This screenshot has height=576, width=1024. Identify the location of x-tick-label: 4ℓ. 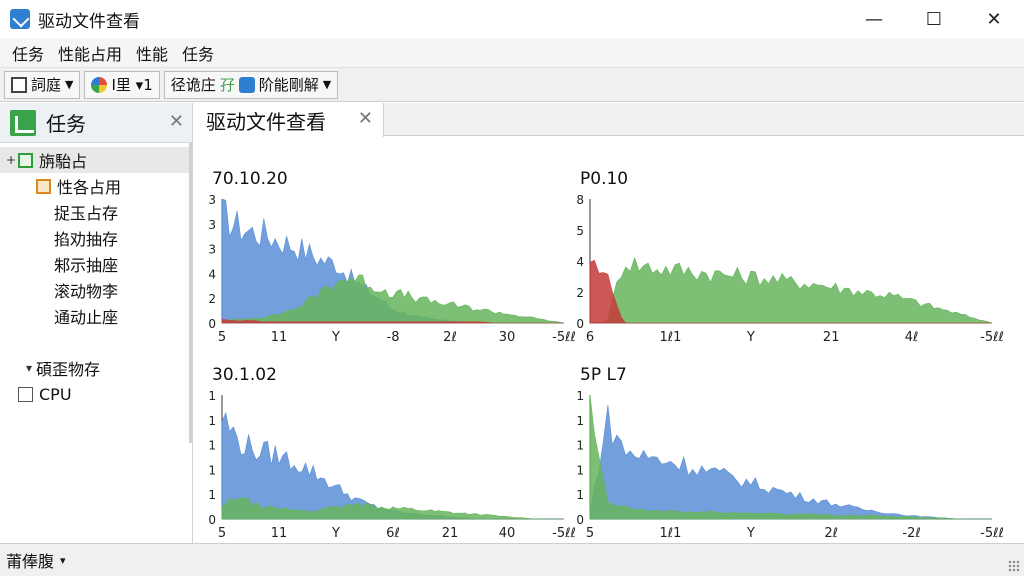
(912, 337).